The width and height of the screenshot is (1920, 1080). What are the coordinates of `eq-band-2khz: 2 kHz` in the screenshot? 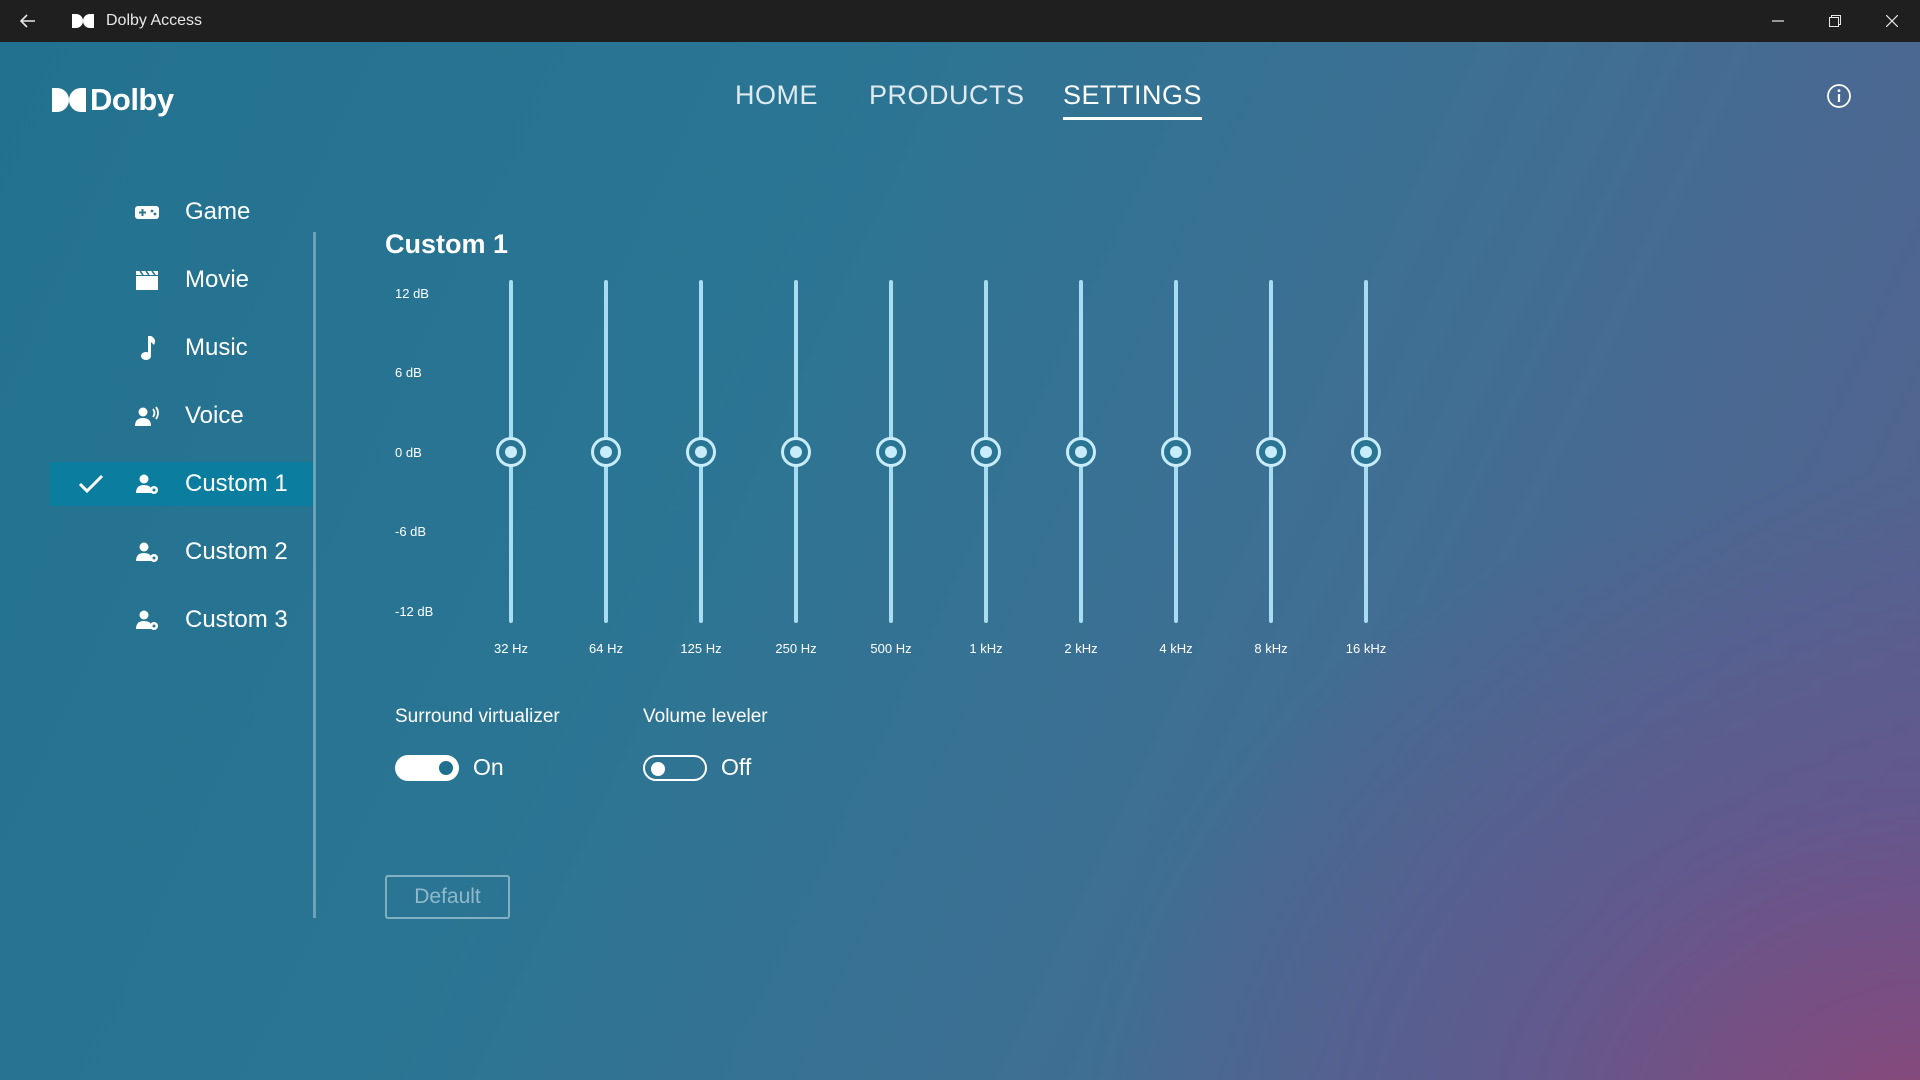 It's located at (1081, 472).